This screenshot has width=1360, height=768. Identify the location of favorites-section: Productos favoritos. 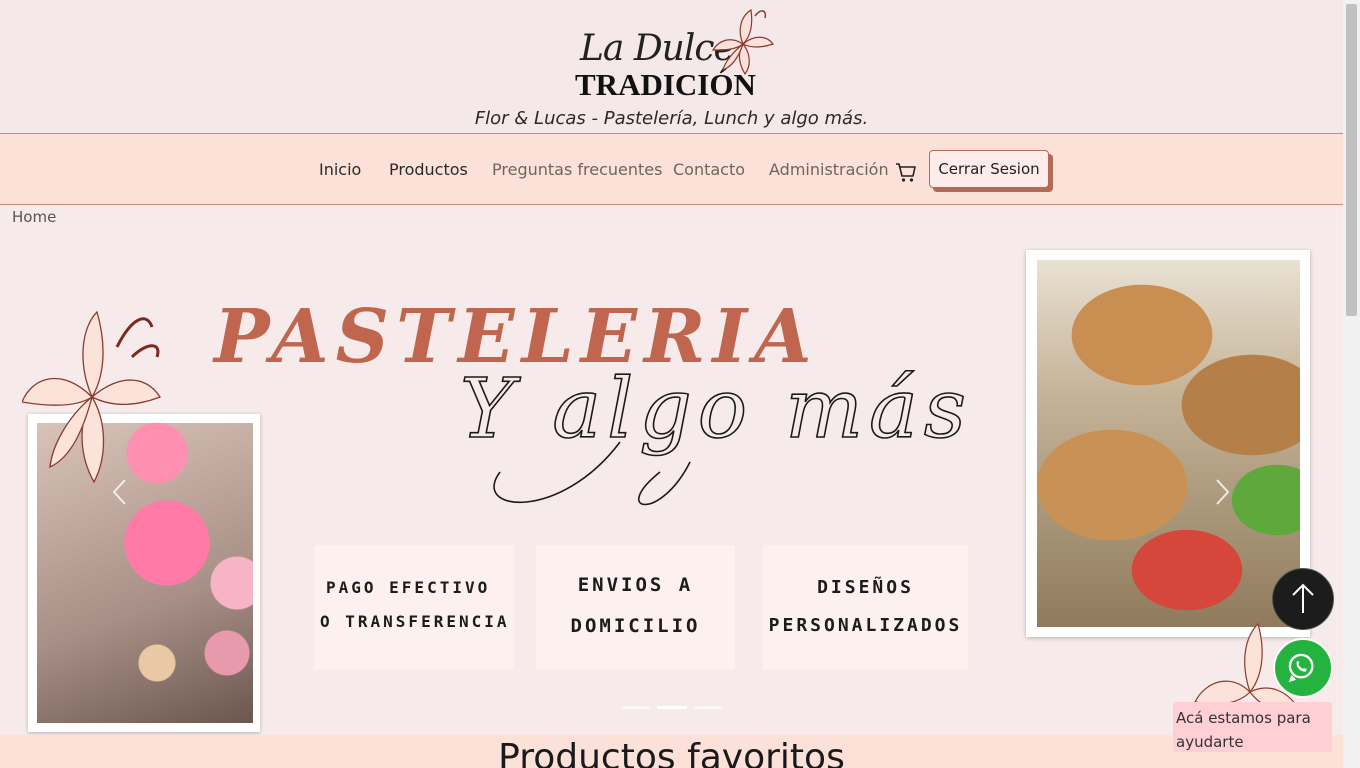
(671, 751).